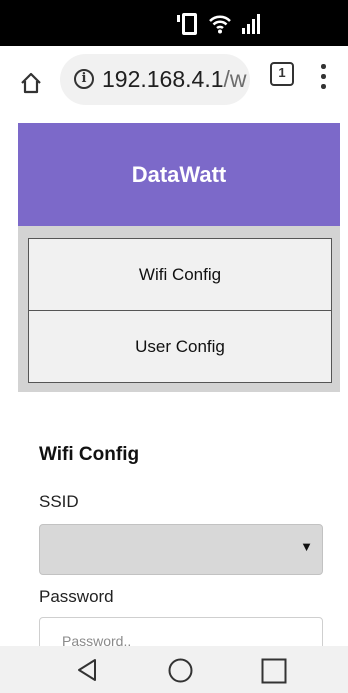 The width and height of the screenshot is (348, 693). Describe the element at coordinates (174, 23) in the screenshot. I see `status-bar` at that location.